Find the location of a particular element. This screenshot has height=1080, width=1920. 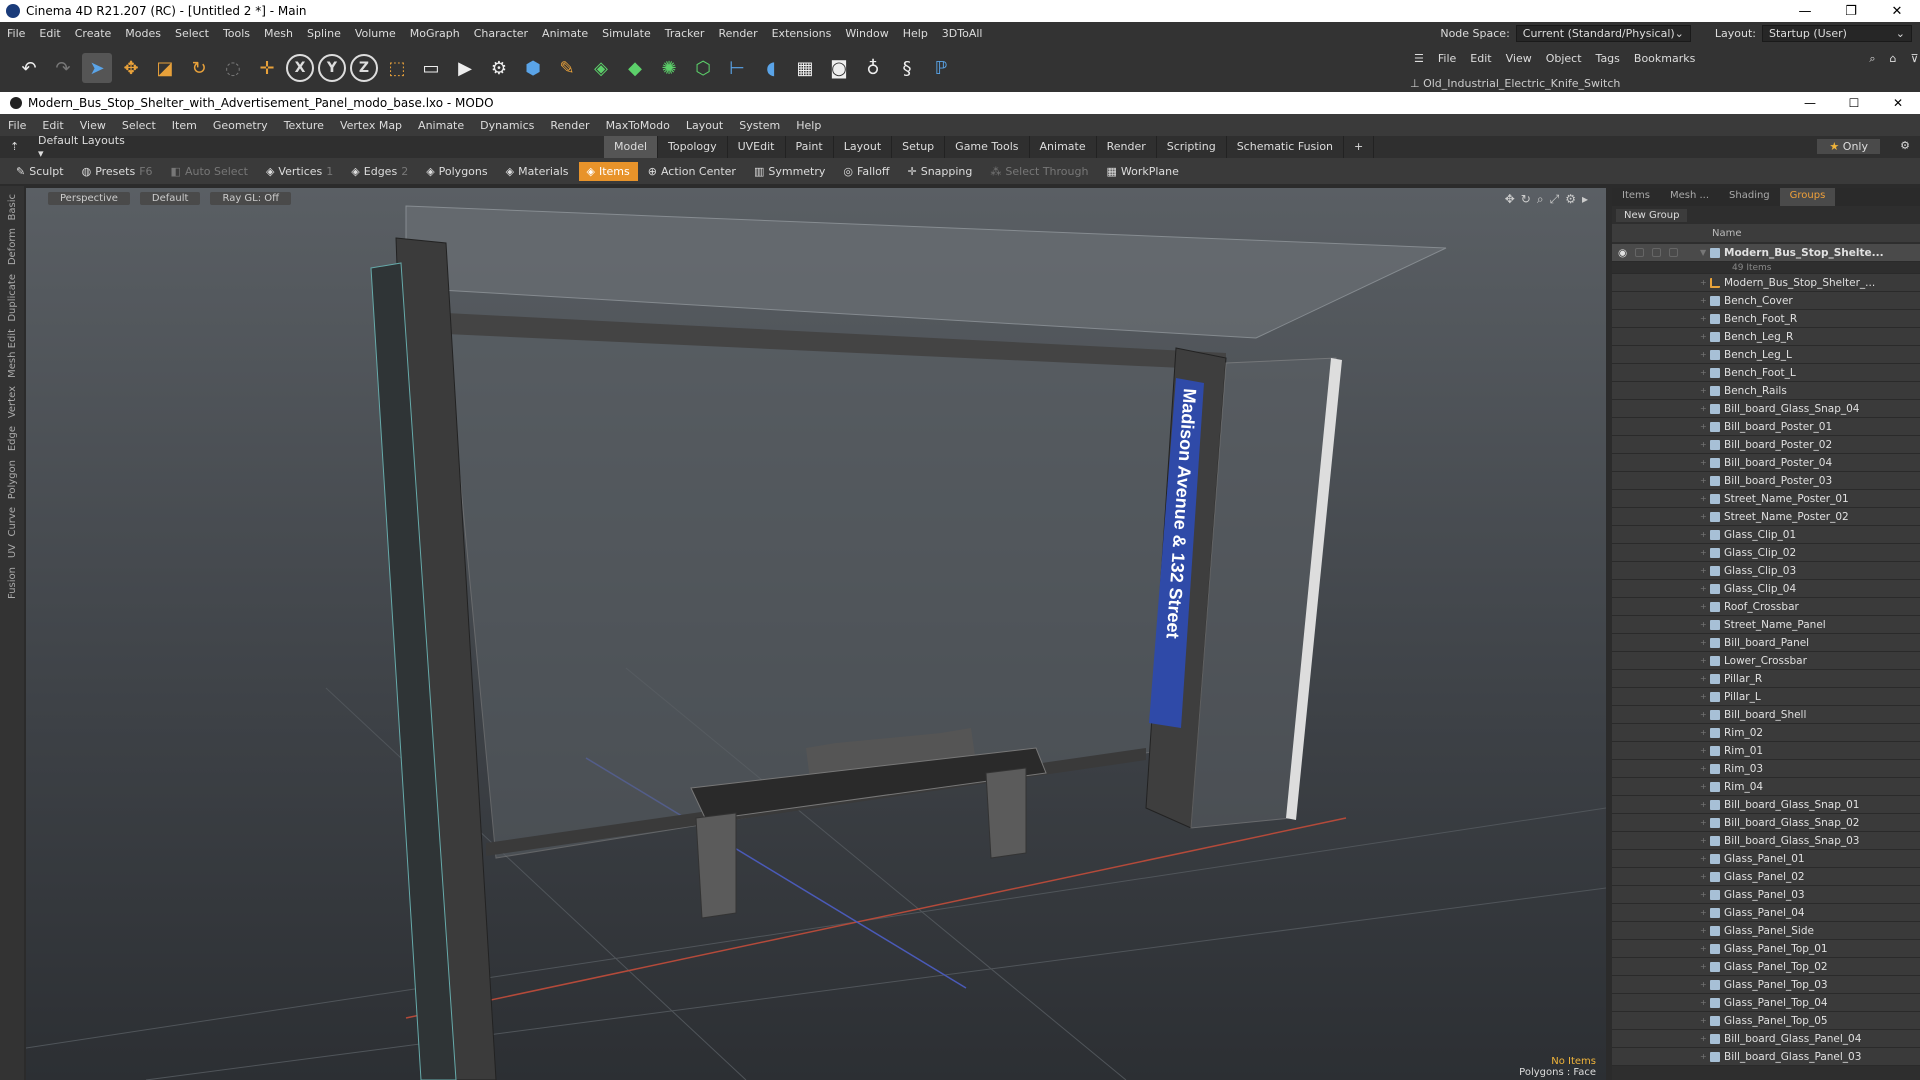

list-item: + Pillar_R is located at coordinates (1766, 679).